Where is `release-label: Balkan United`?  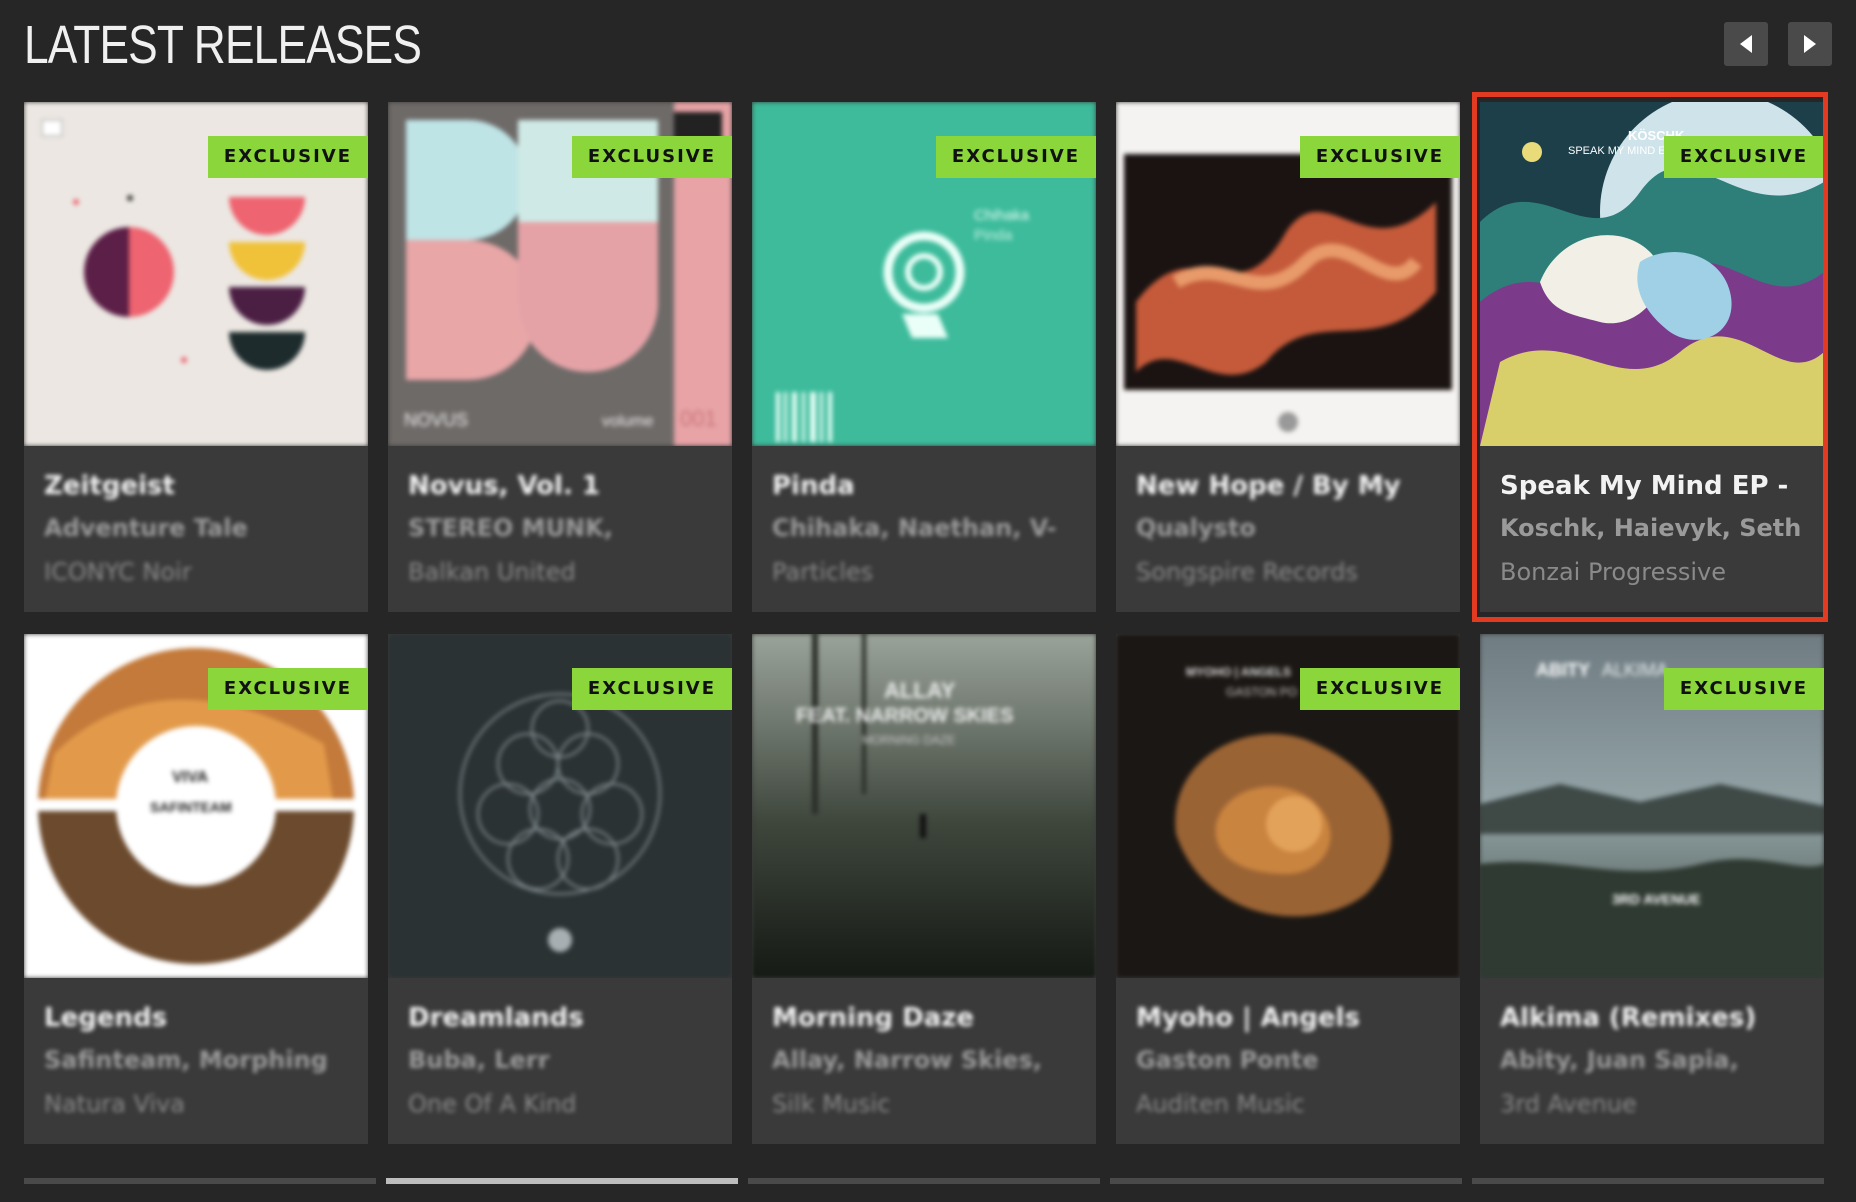 release-label: Balkan United is located at coordinates (564, 572).